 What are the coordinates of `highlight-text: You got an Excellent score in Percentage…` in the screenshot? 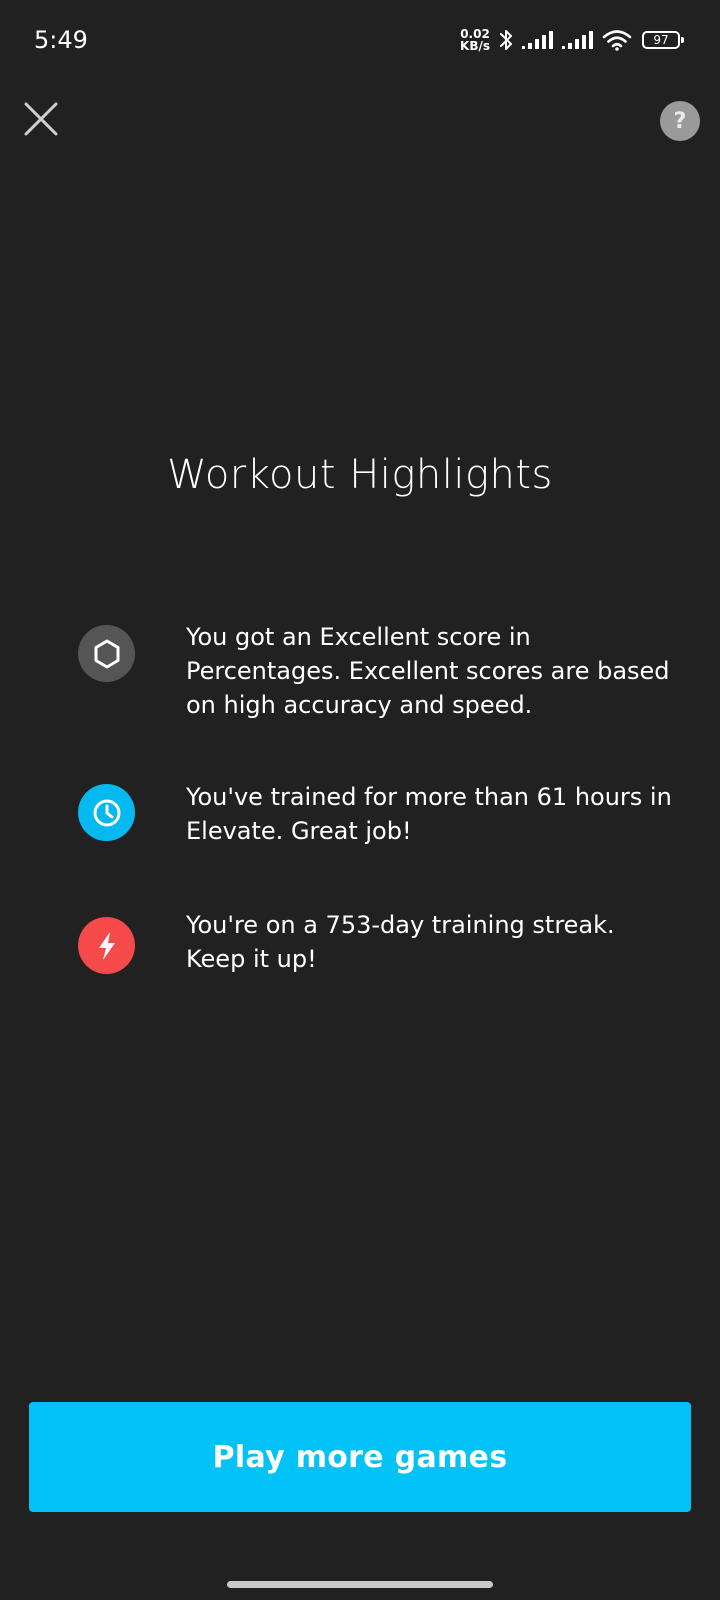 It's located at (428, 671).